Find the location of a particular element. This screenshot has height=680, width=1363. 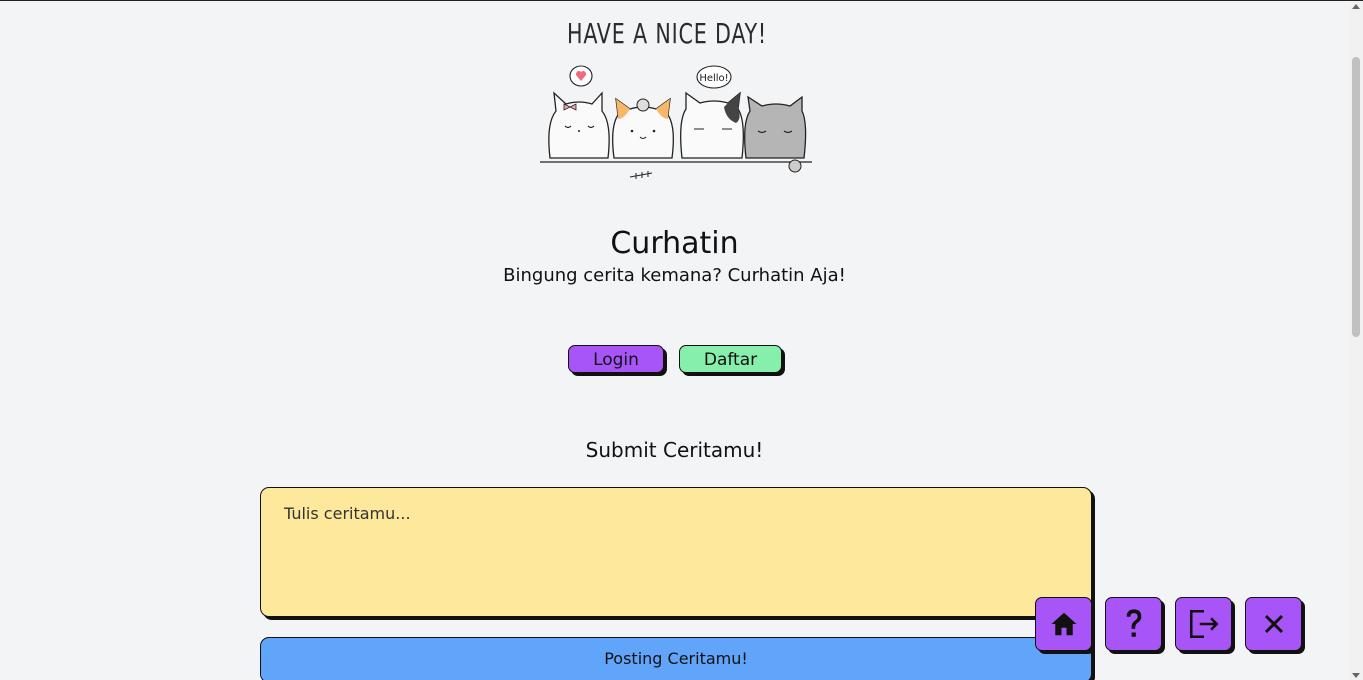

submit-section-title: Submit Ceritamu! is located at coordinates (674, 450).